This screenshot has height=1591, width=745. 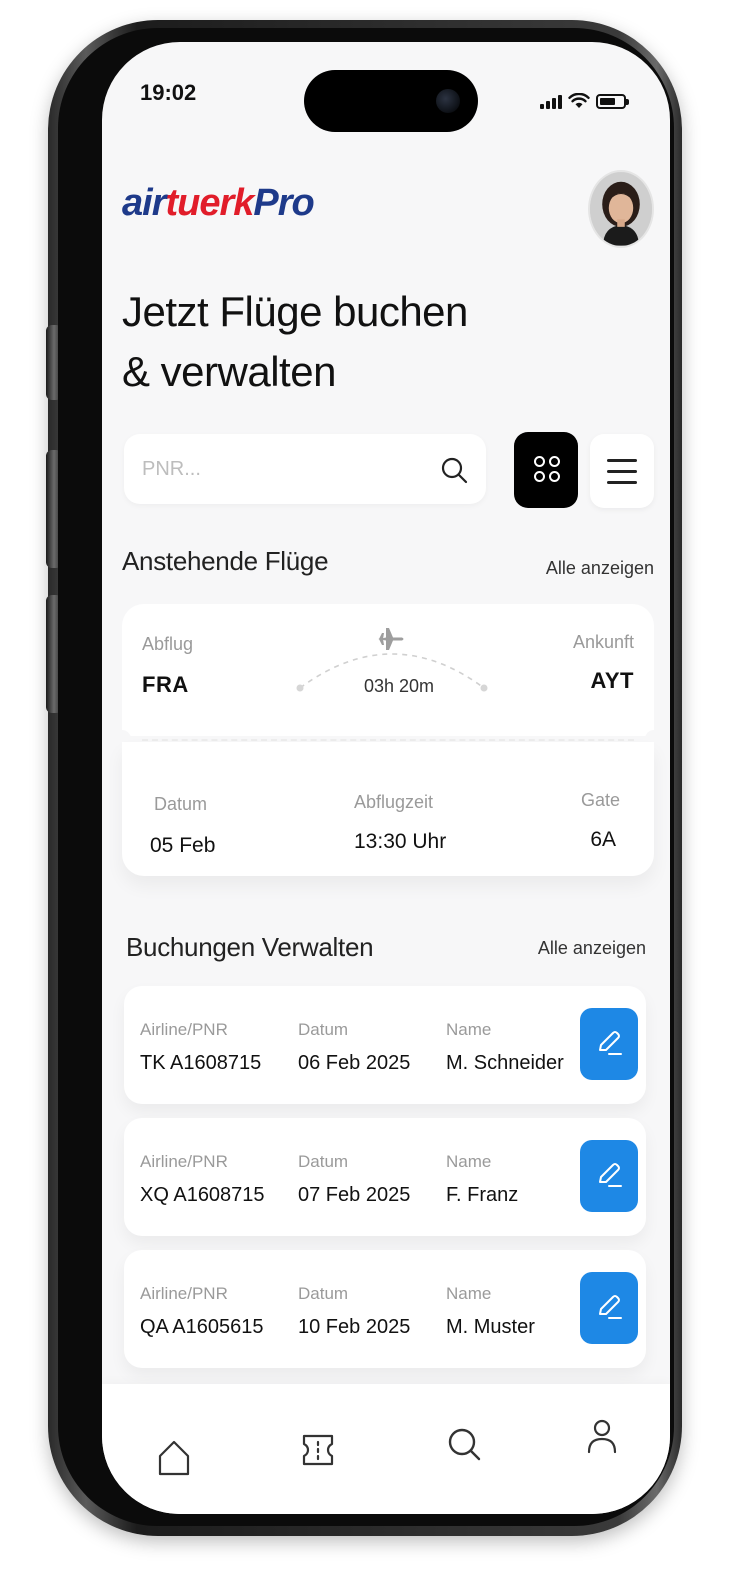 I want to click on profile-icon, so click(x=602, y=1436).